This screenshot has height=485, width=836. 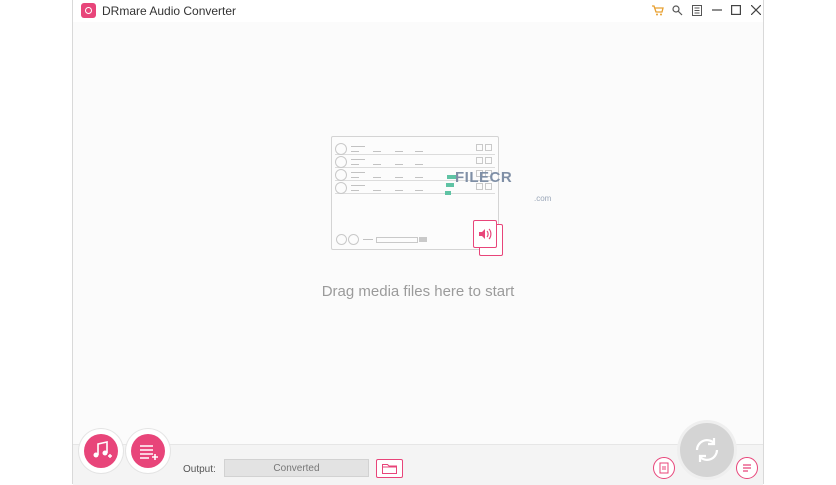 I want to click on watermark-sub: .com, so click(x=543, y=198).